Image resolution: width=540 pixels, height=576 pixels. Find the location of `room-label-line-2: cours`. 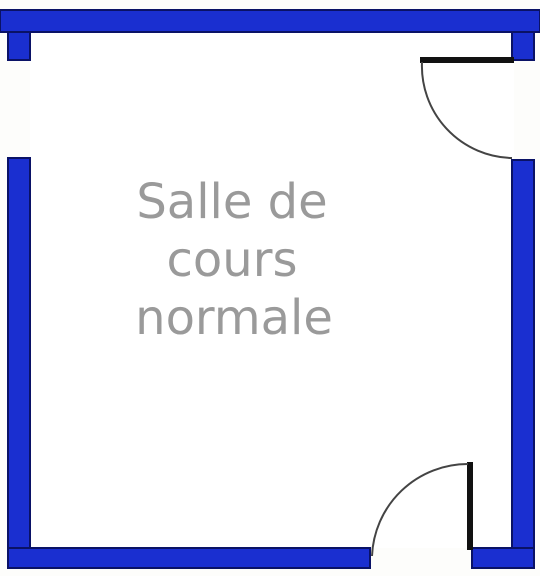

room-label-line-2: cours is located at coordinates (232, 260).